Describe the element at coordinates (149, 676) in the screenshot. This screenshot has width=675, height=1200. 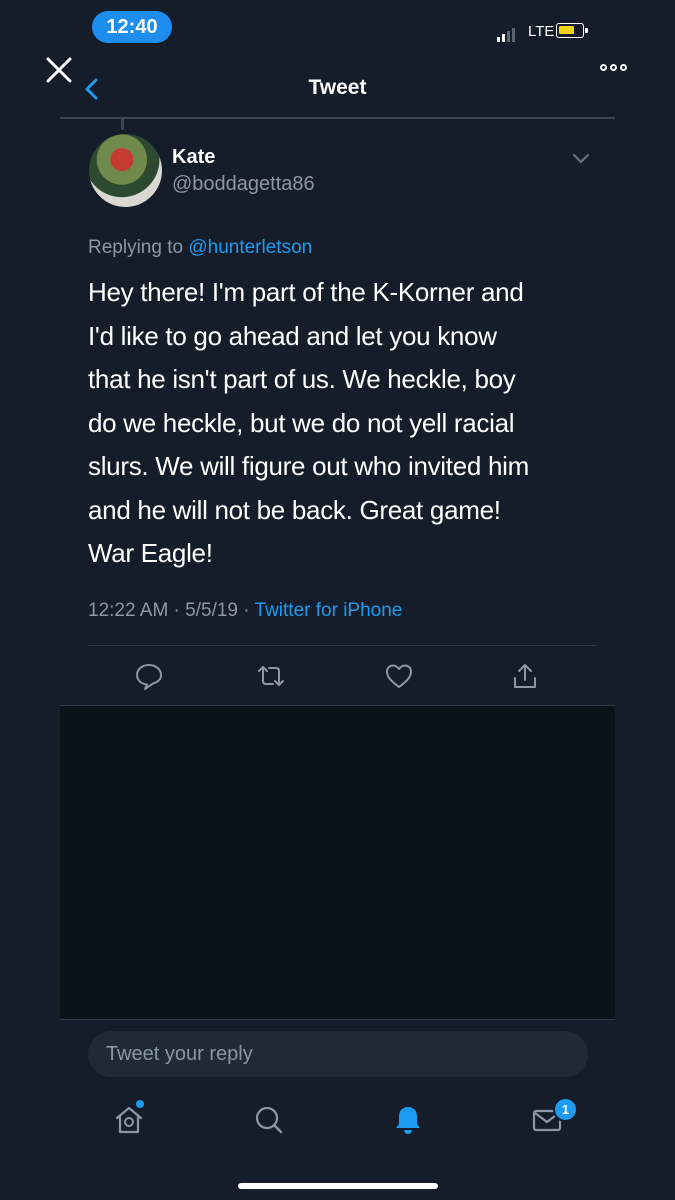
I see `reply-icon` at that location.